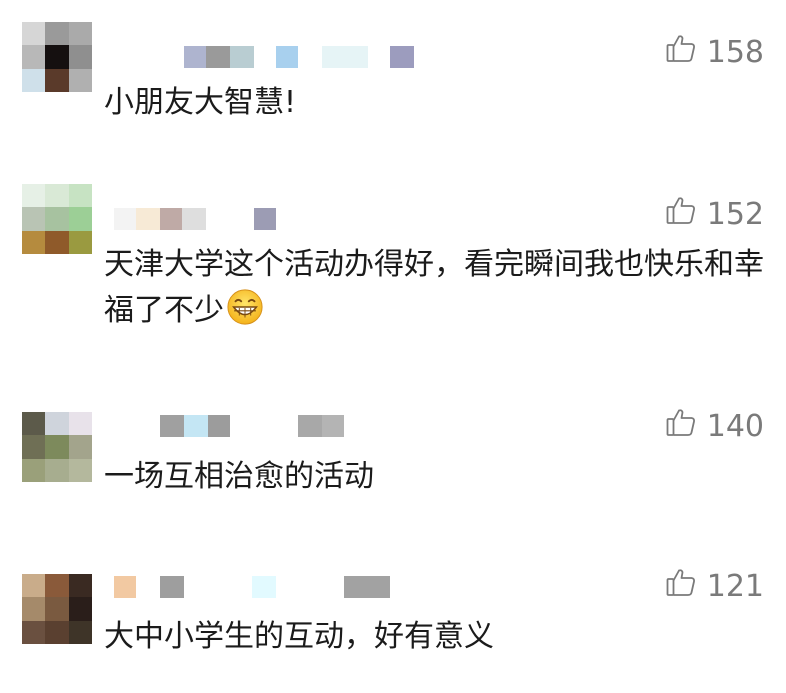 The width and height of the screenshot is (786, 693). Describe the element at coordinates (735, 214) in the screenshot. I see `like-count: 152` at that location.